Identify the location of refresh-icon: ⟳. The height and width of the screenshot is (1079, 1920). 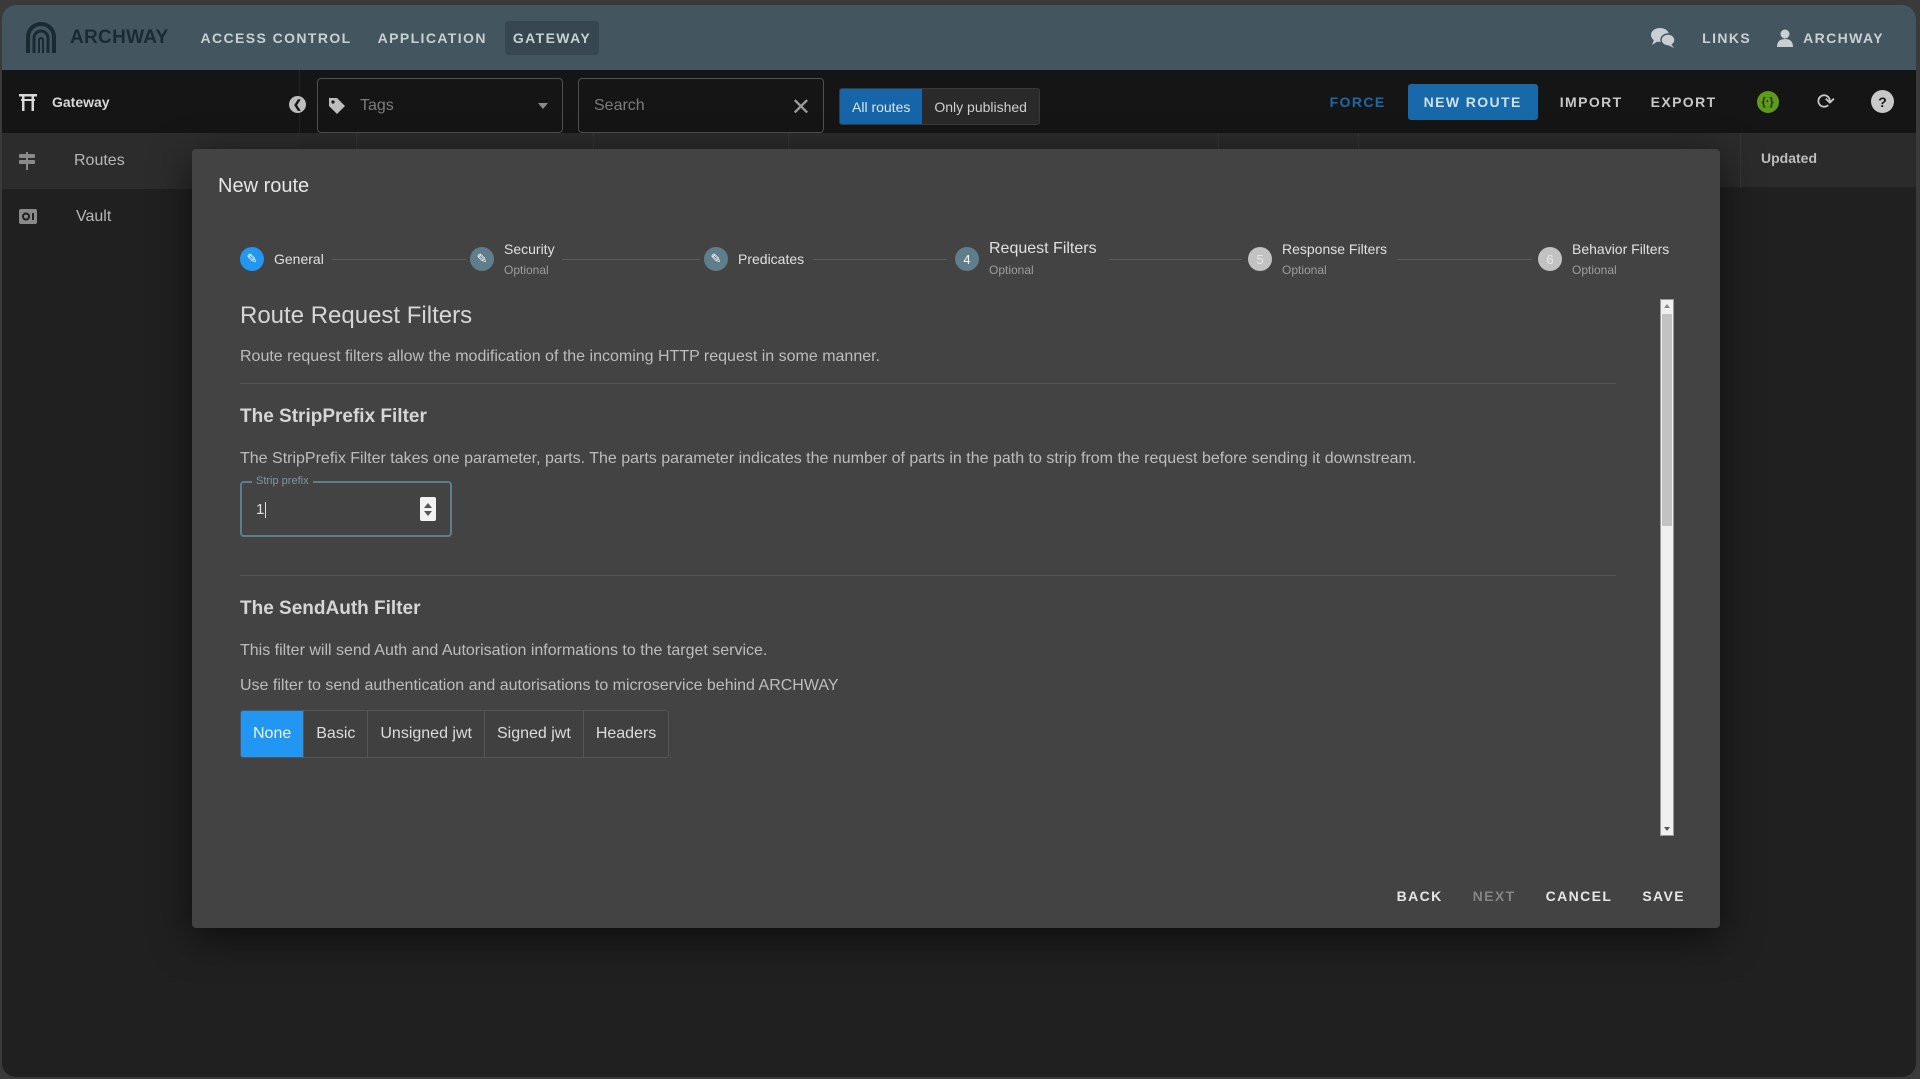
(1826, 102).